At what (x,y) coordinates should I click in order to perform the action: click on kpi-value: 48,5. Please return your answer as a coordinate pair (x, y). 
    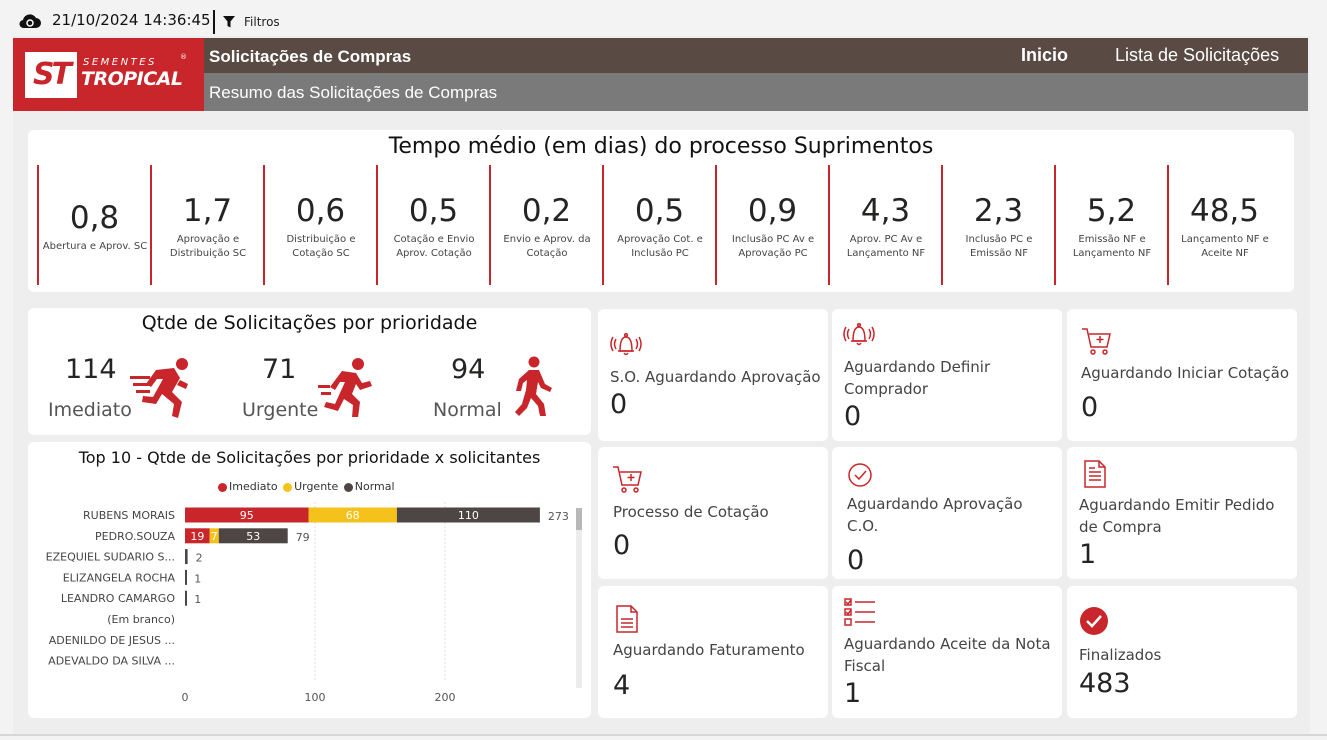
    Looking at the image, I should click on (1224, 211).